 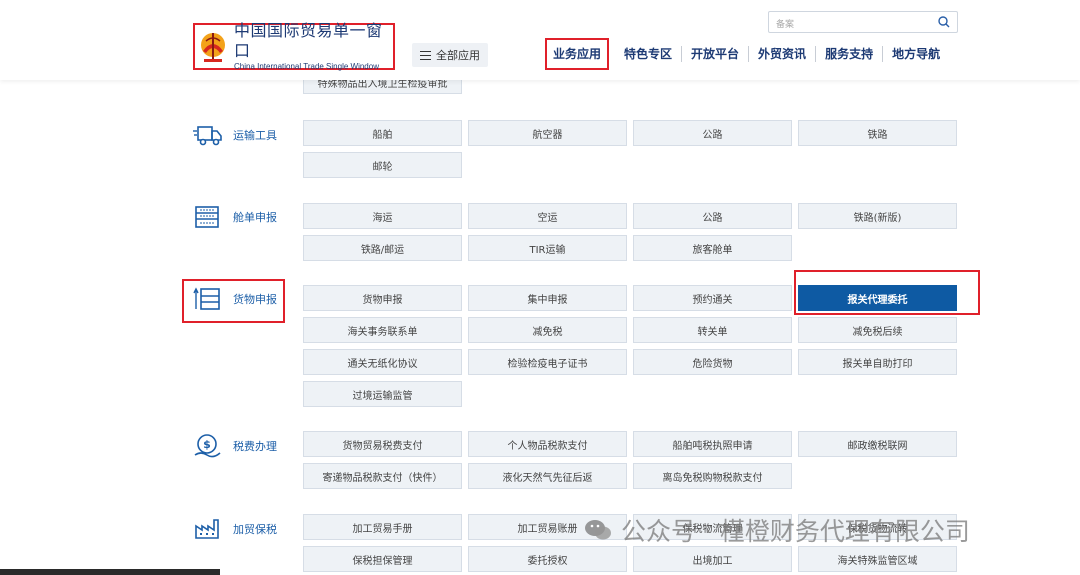 What do you see at coordinates (577, 54) in the screenshot?
I see `nav-business-apps: 业务应用` at bounding box center [577, 54].